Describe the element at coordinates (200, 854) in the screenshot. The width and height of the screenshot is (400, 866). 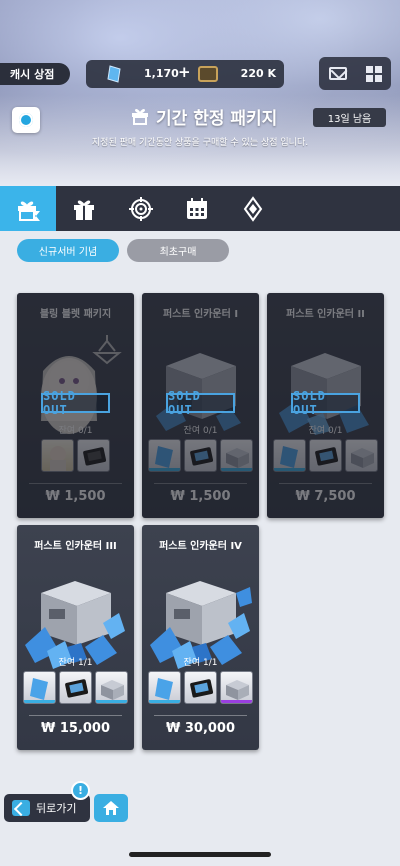
I see `home-indicator` at that location.